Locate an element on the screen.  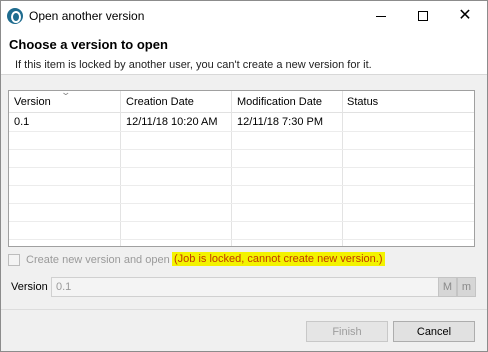
dialog-heading: Choose a version to open is located at coordinates (88, 44).